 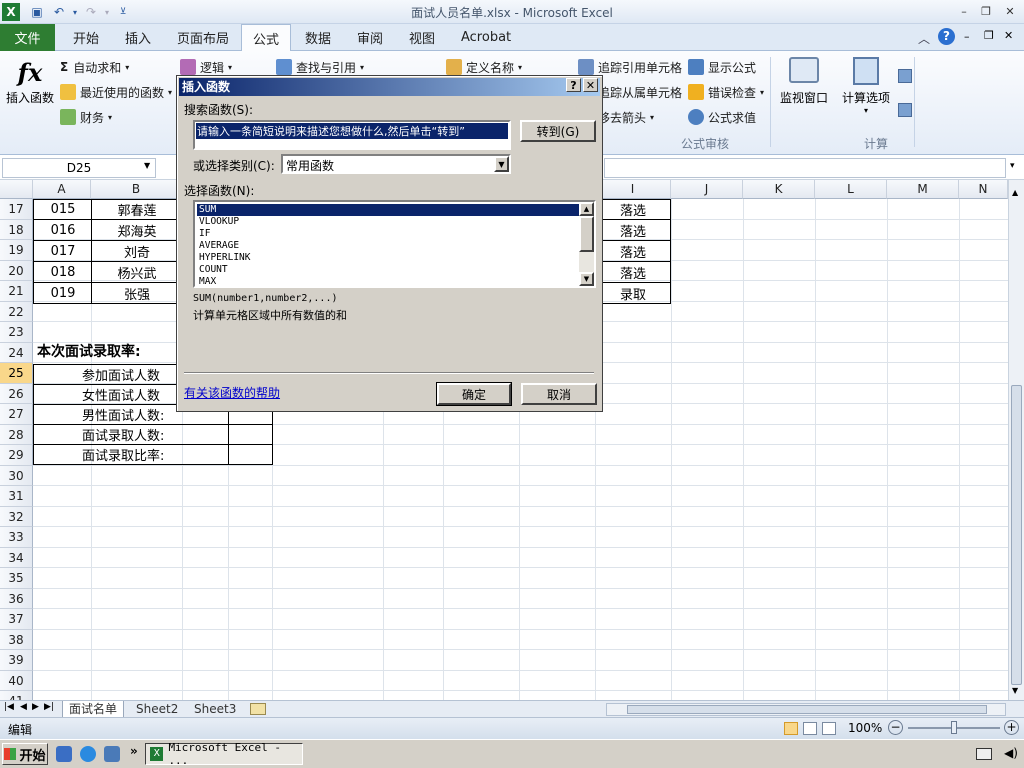 I want to click on row-header-32: 32, so click(x=16, y=516).